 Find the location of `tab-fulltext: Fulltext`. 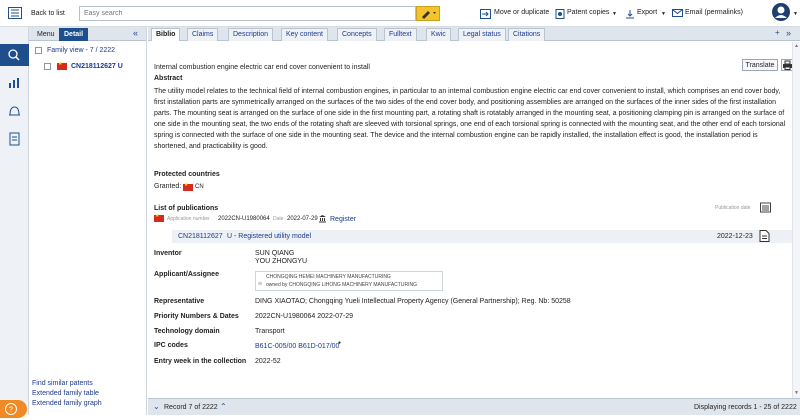

tab-fulltext: Fulltext is located at coordinates (400, 34).